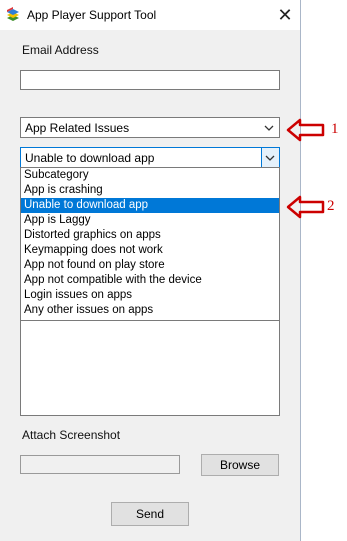  Describe the element at coordinates (150, 127) in the screenshot. I see `category-dropdown: App Related Issues` at that location.